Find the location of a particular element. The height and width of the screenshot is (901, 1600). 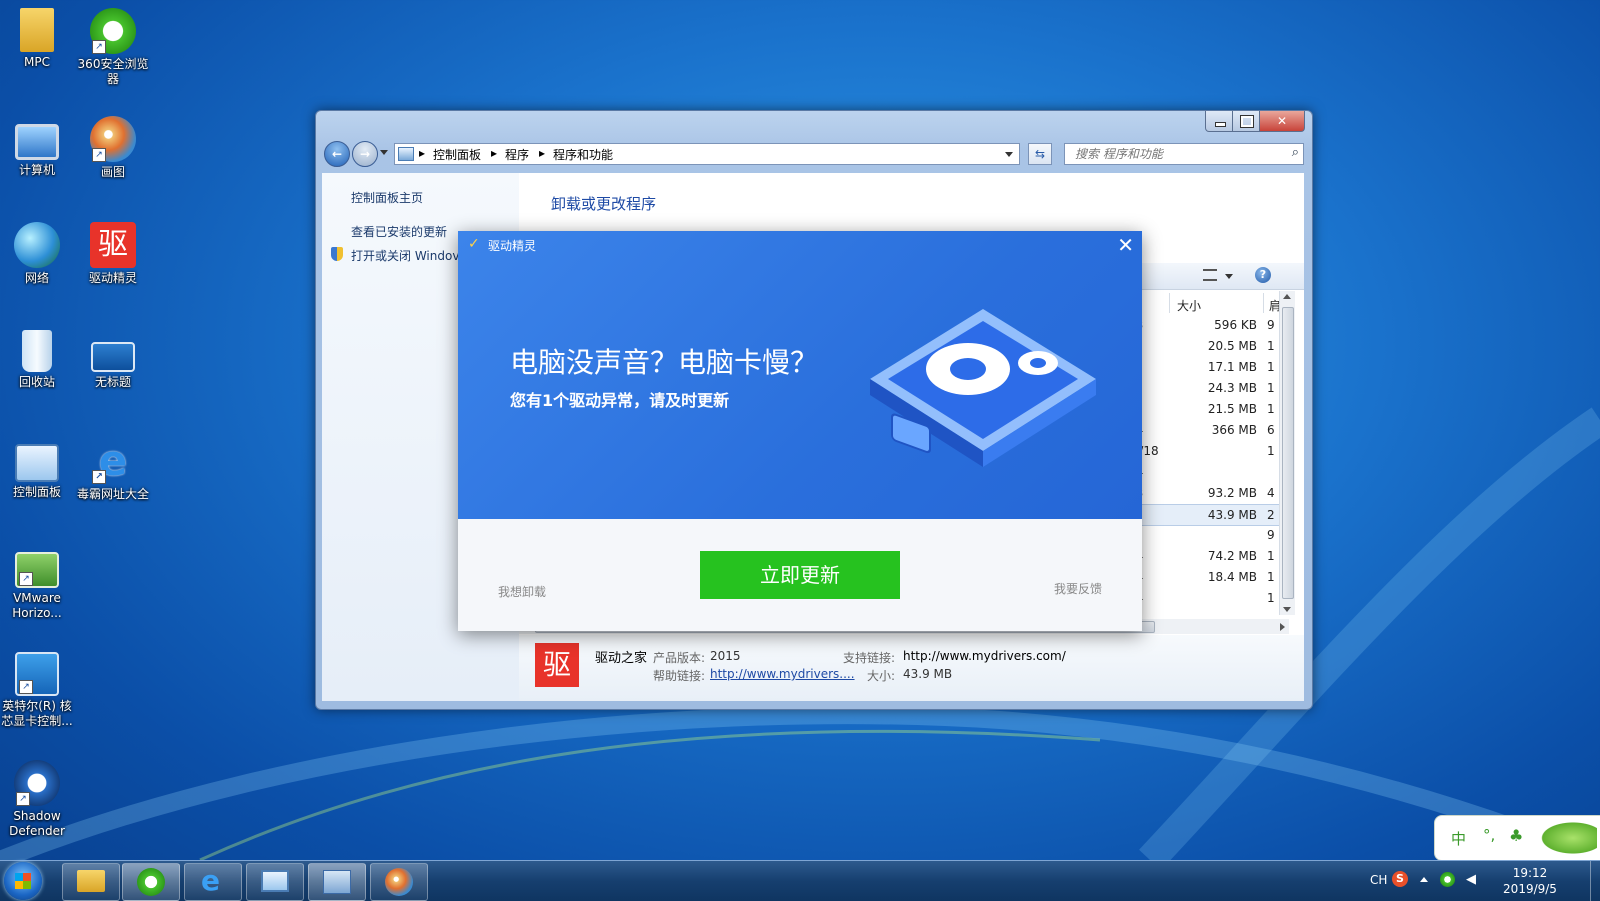

taskbar-ie: e is located at coordinates (213, 882).